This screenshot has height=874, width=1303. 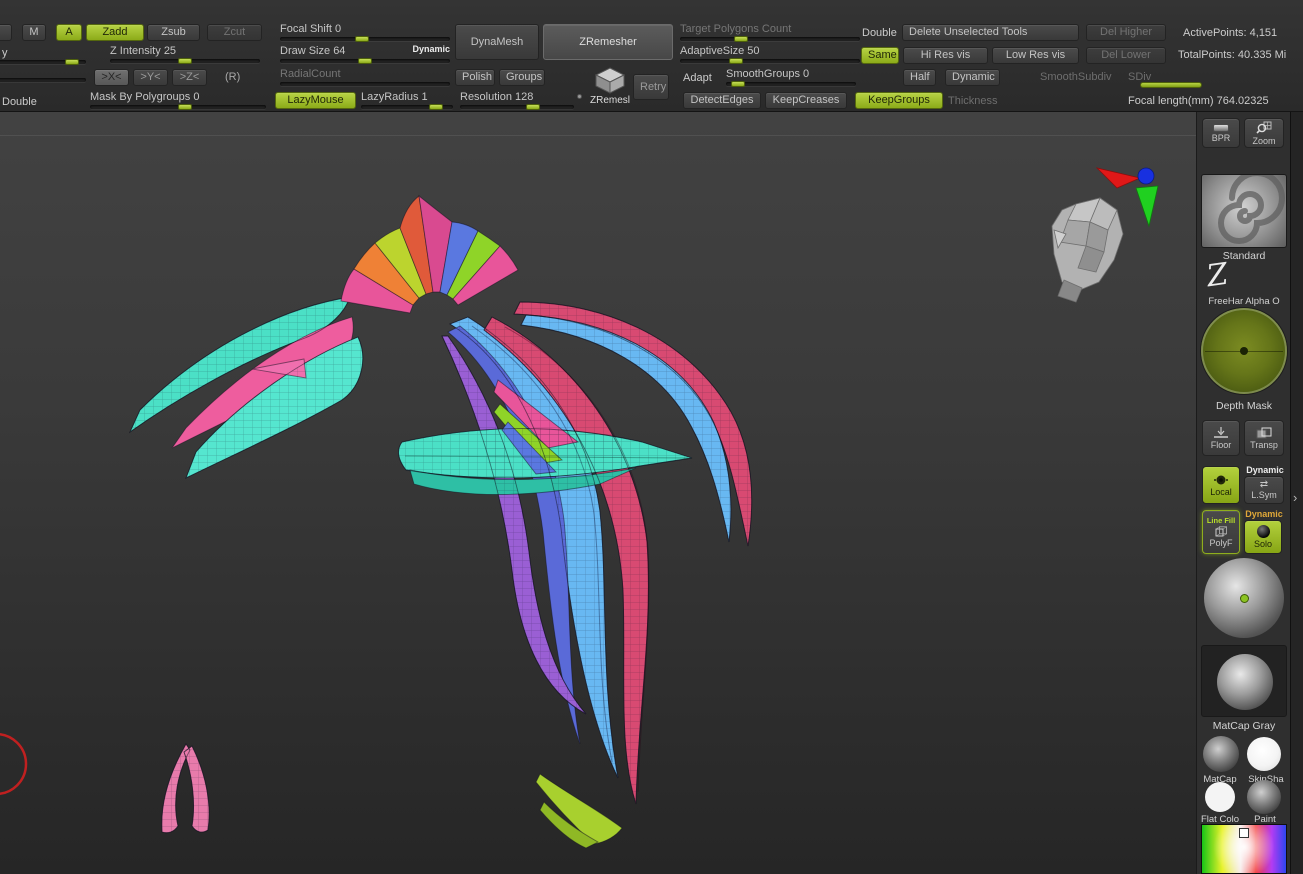 I want to click on solo-dynamic-label: Dynamic, so click(x=1264, y=514).